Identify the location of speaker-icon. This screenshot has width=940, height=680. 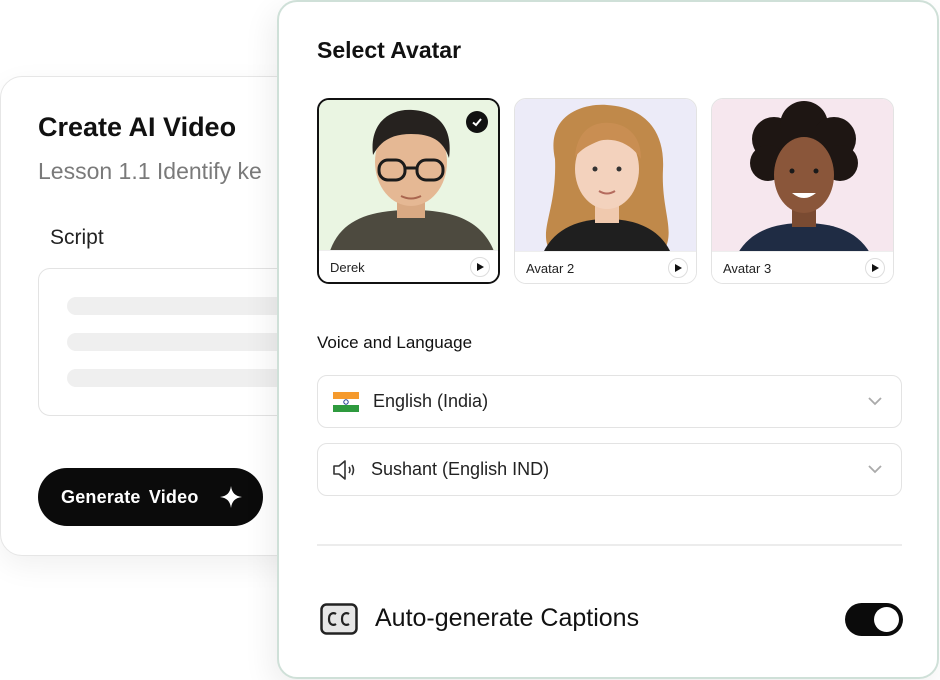
(344, 470).